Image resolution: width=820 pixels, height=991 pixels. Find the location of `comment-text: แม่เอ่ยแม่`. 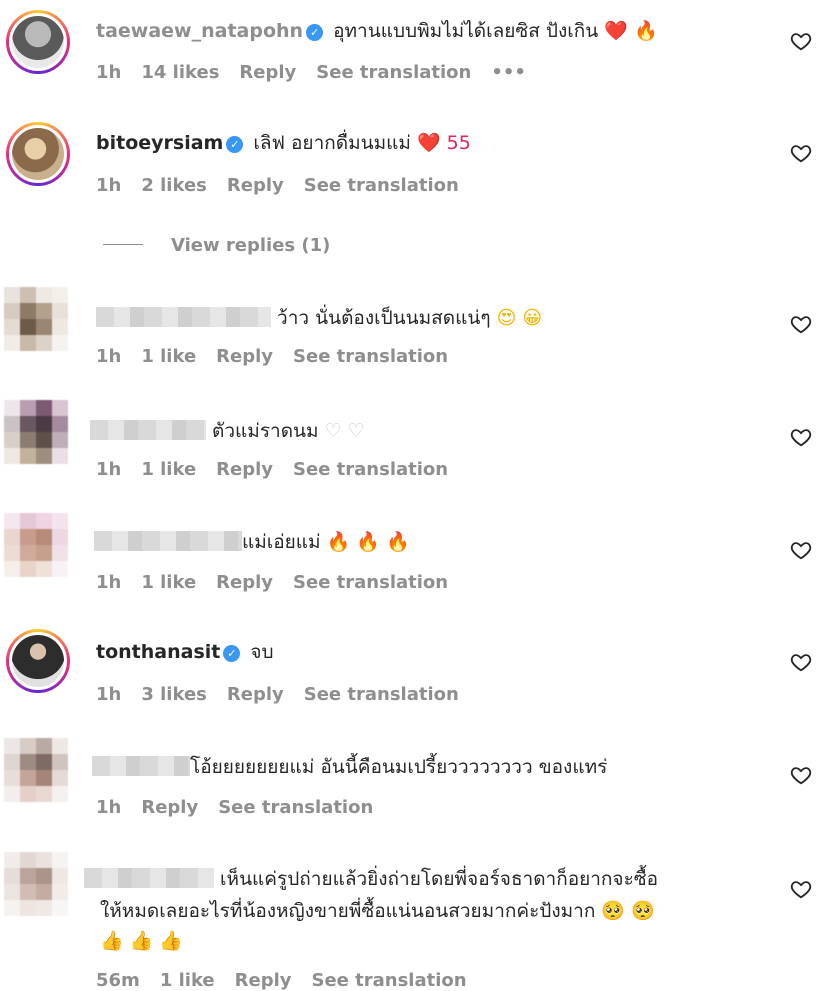

comment-text: แม่เอ่ยแม่ is located at coordinates (281, 542).